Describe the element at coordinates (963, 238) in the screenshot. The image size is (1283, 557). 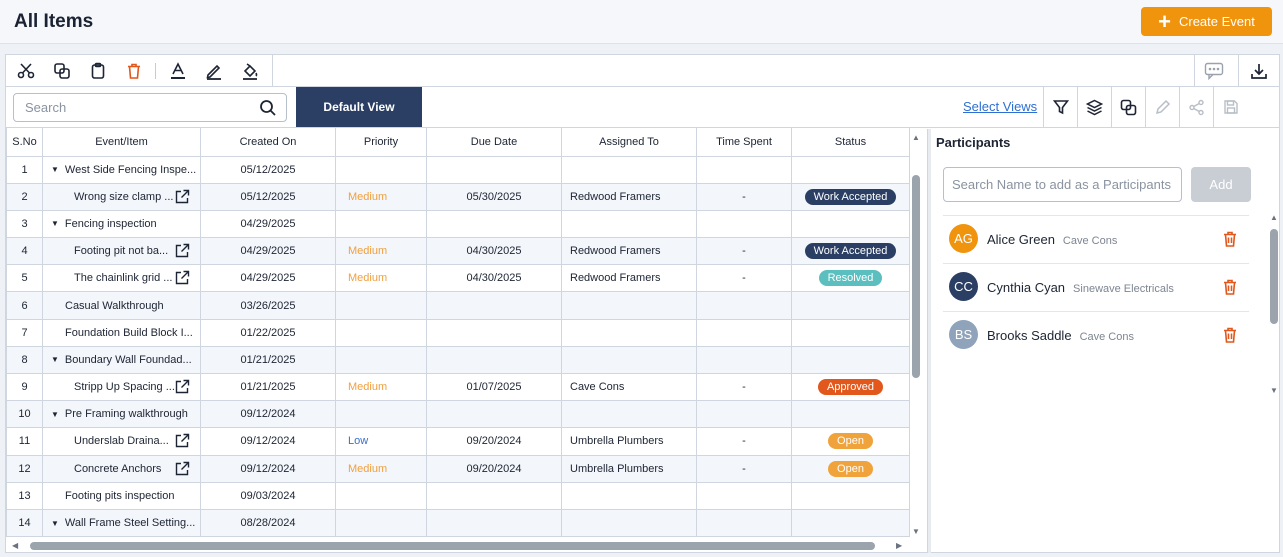
I see `avatar: AG` at that location.